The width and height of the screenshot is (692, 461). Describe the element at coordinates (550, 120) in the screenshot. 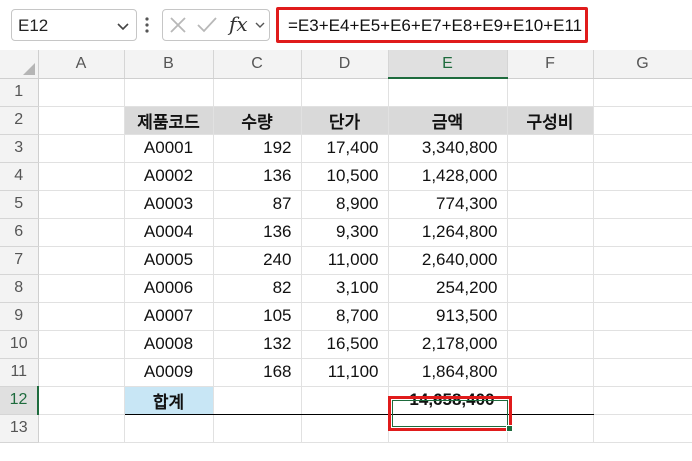

I see `header-ratio: 구성비` at that location.